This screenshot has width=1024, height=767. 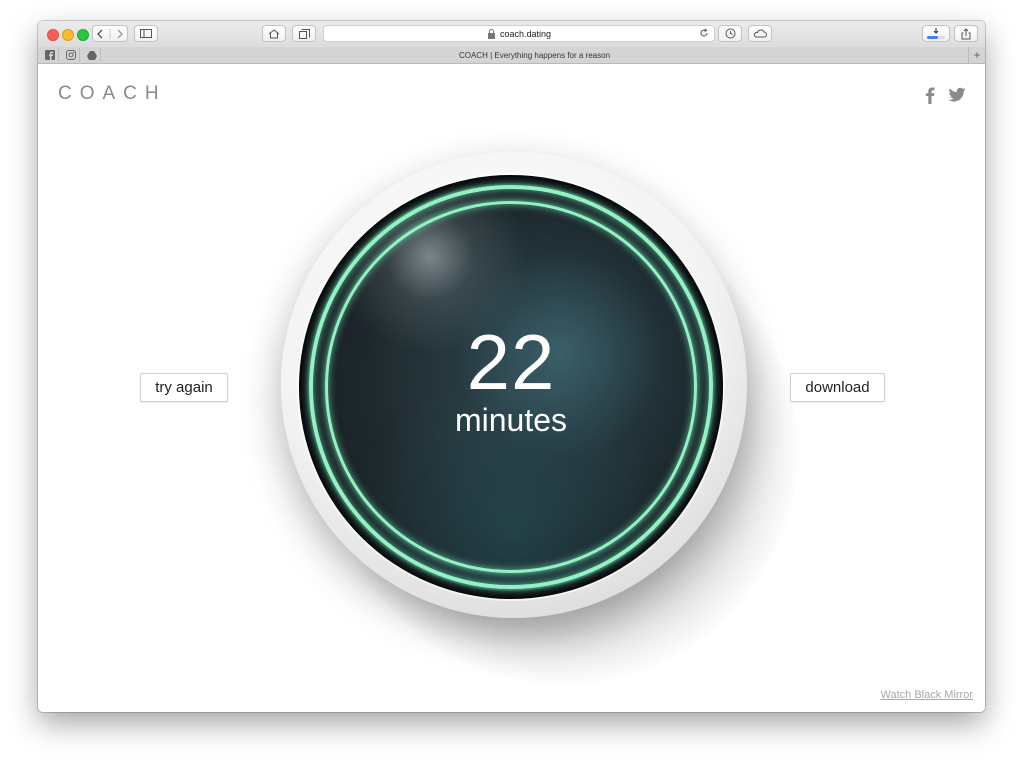 I want to click on downloads-button, so click(x=936, y=33).